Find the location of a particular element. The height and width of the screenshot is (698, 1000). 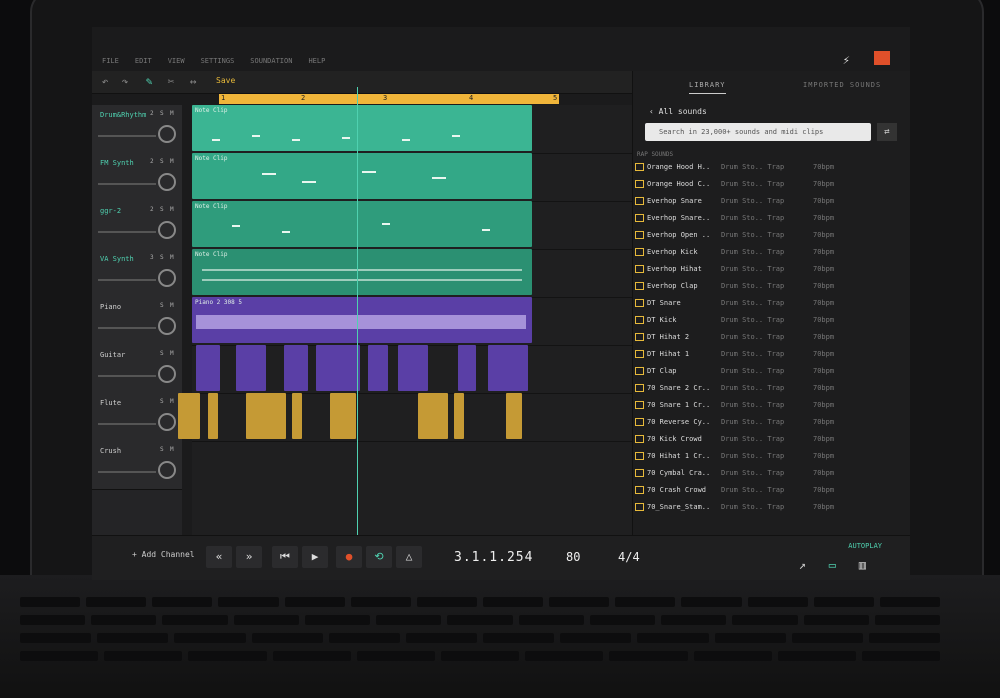

scissors-icon: ✂ is located at coordinates (171, 82).